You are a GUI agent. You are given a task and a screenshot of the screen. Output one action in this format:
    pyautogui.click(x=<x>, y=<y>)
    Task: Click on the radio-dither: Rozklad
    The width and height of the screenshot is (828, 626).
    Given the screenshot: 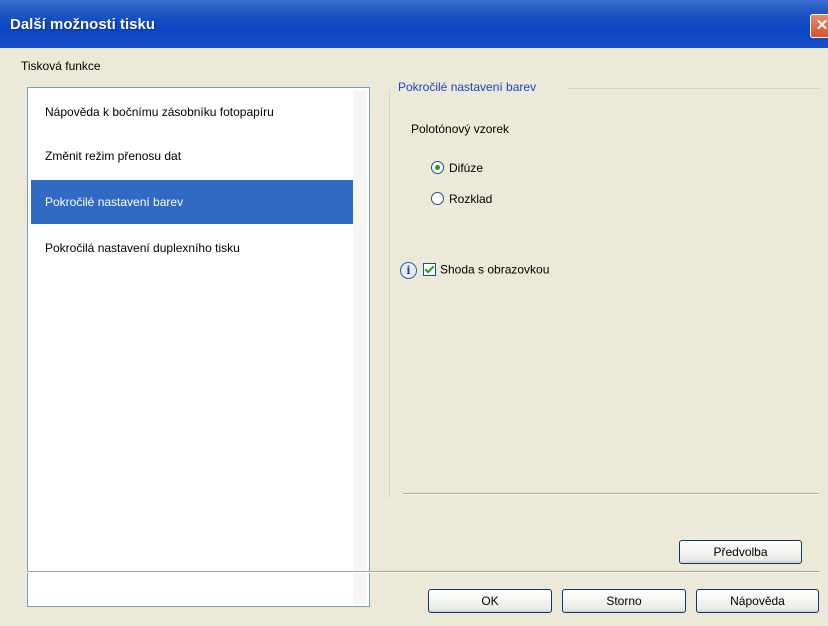 What is the action you would take?
    pyautogui.click(x=461, y=199)
    